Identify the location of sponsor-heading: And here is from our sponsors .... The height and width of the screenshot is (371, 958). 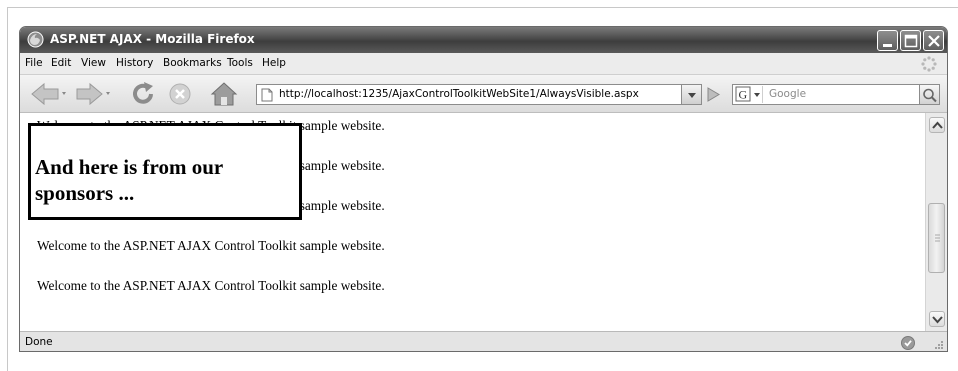
(129, 180).